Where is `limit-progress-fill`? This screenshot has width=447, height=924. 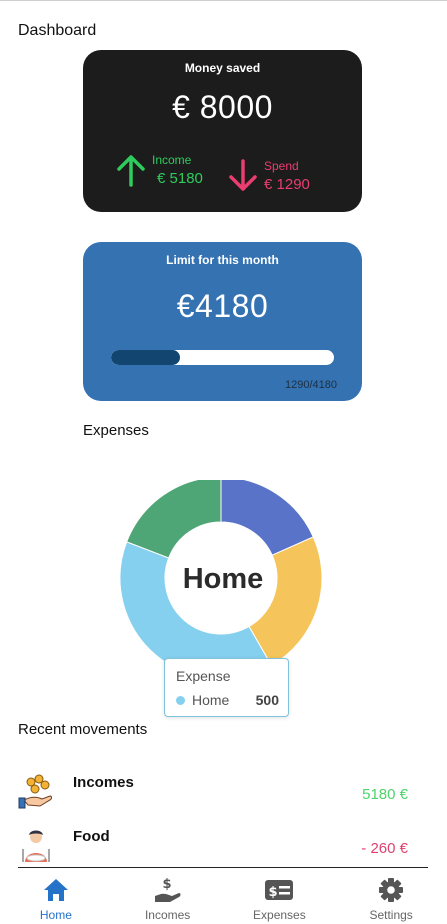
limit-progress-fill is located at coordinates (145, 357).